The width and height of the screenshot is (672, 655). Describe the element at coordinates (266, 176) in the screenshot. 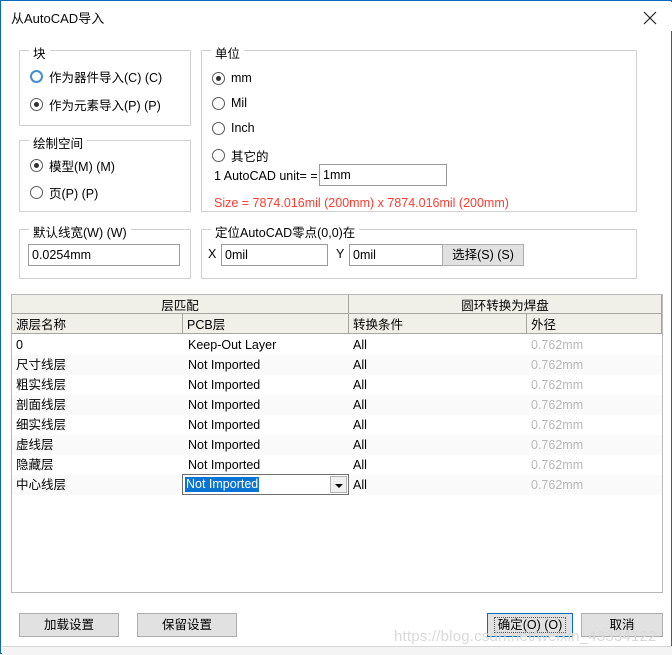

I see `autocad-unit-label: 1 AutoCAD unit= =` at that location.